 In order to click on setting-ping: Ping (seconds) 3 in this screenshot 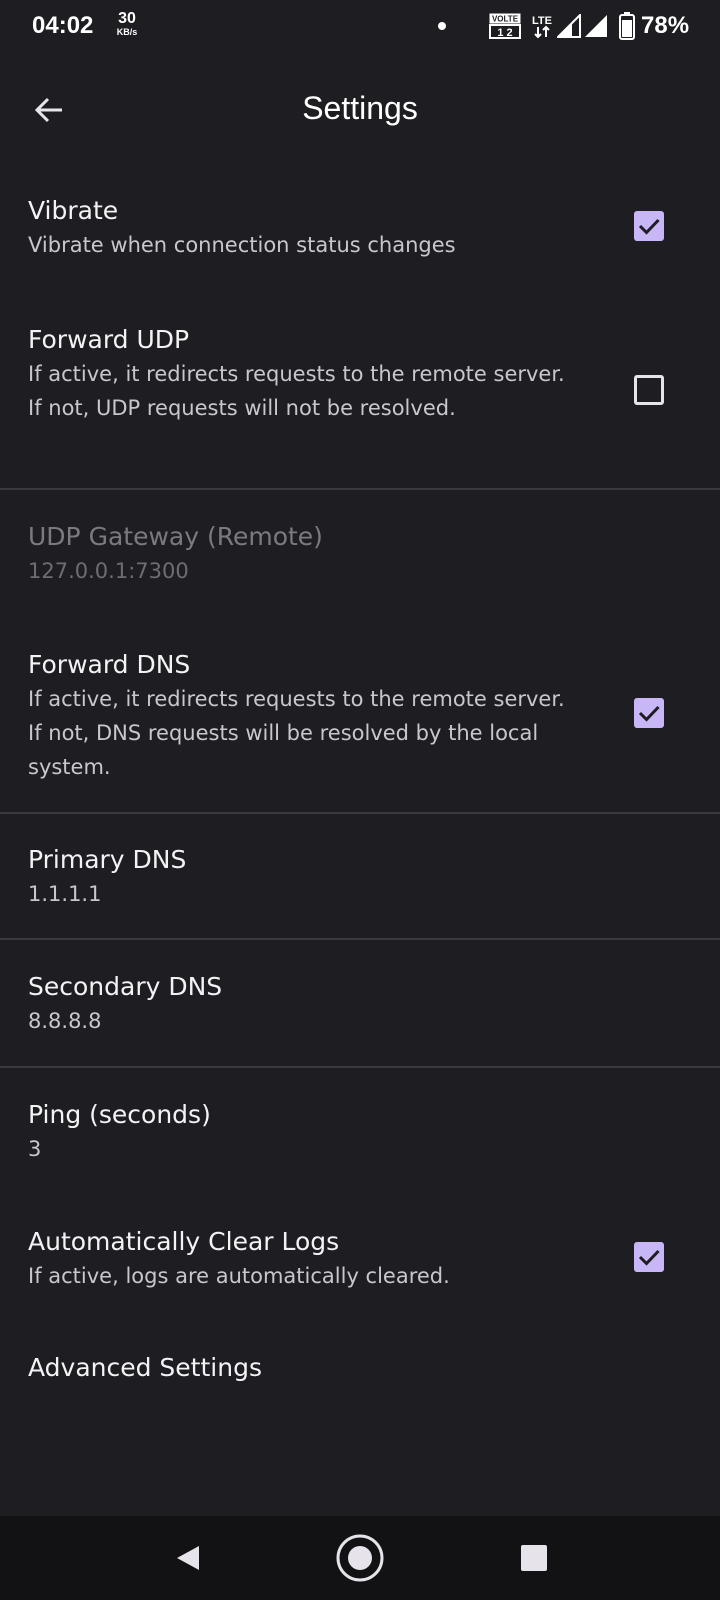, I will do `click(360, 1131)`.